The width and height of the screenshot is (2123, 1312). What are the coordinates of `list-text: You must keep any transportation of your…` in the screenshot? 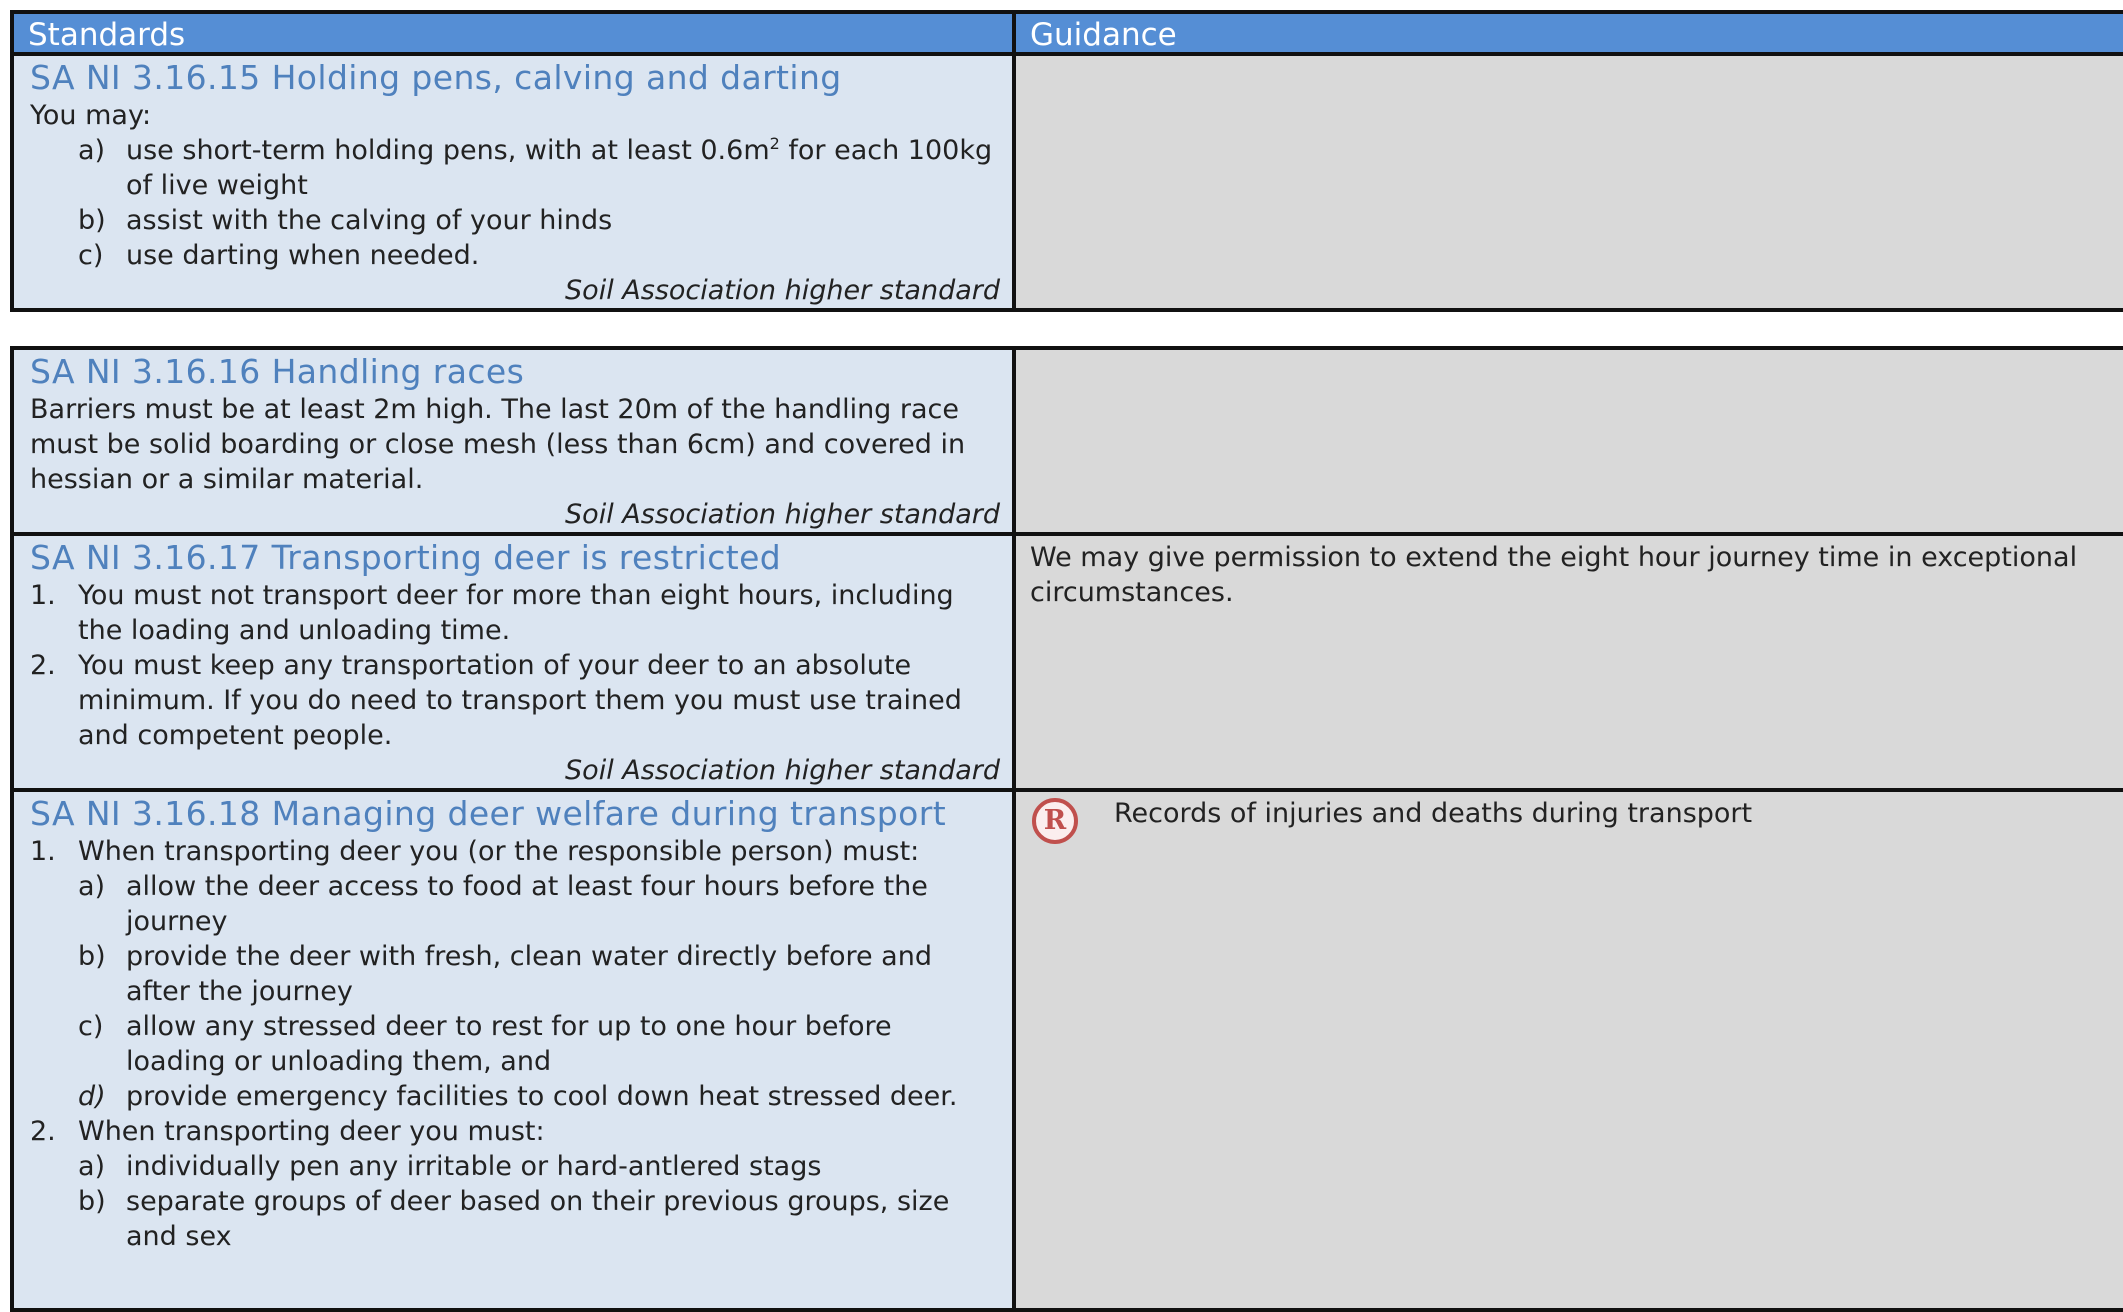 It's located at (520, 700).